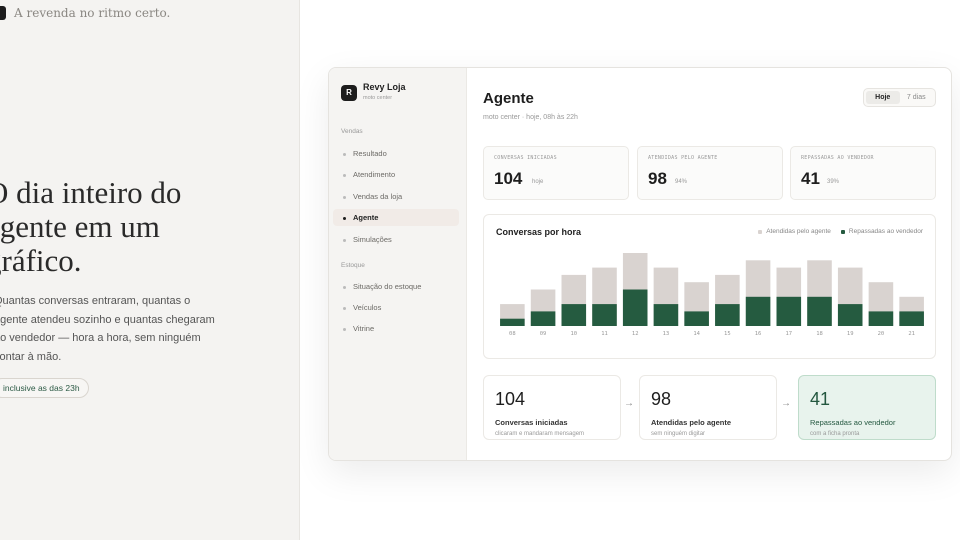  Describe the element at coordinates (367, 307) in the screenshot. I see `sidebar-item-label: Veículos` at that location.